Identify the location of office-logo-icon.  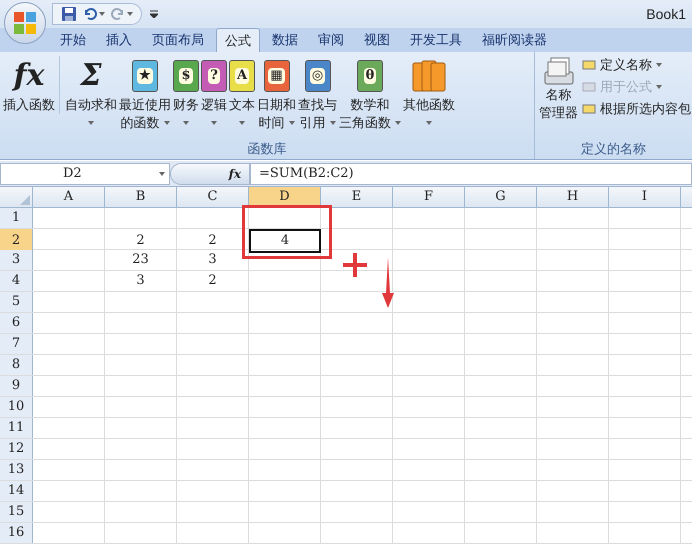
(25, 23).